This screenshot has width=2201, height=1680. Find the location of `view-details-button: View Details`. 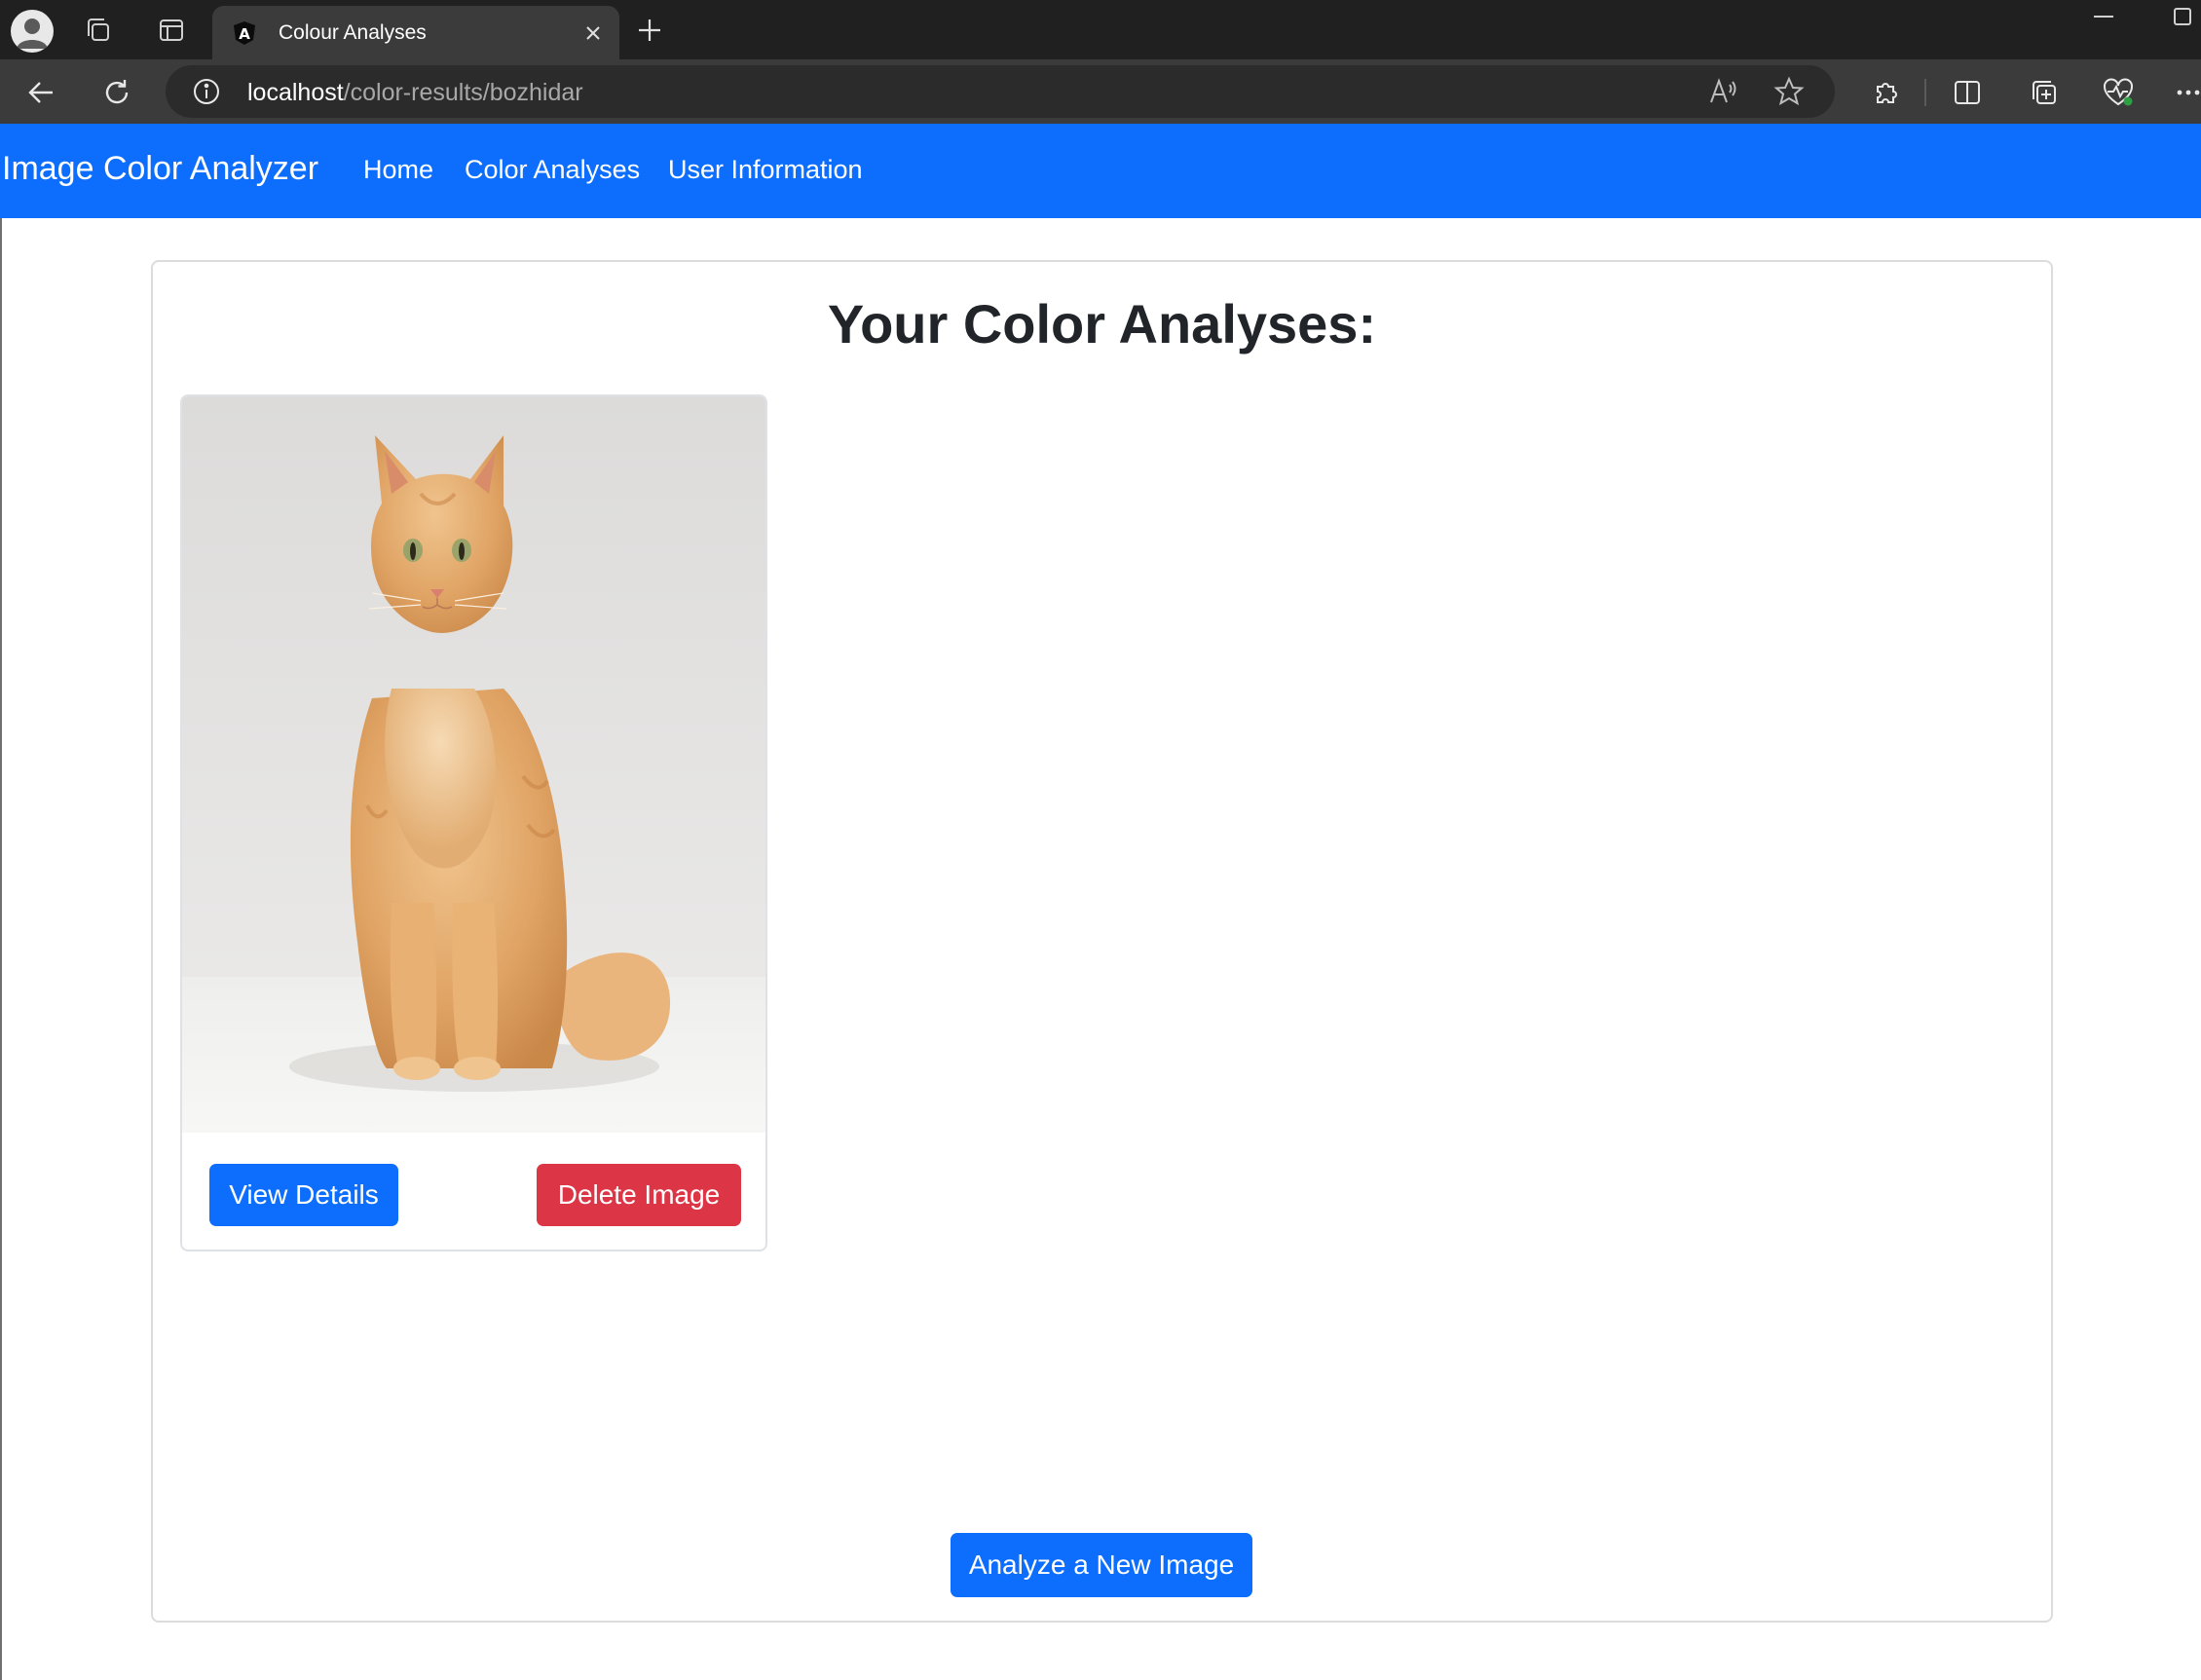

view-details-button: View Details is located at coordinates (303, 1195).